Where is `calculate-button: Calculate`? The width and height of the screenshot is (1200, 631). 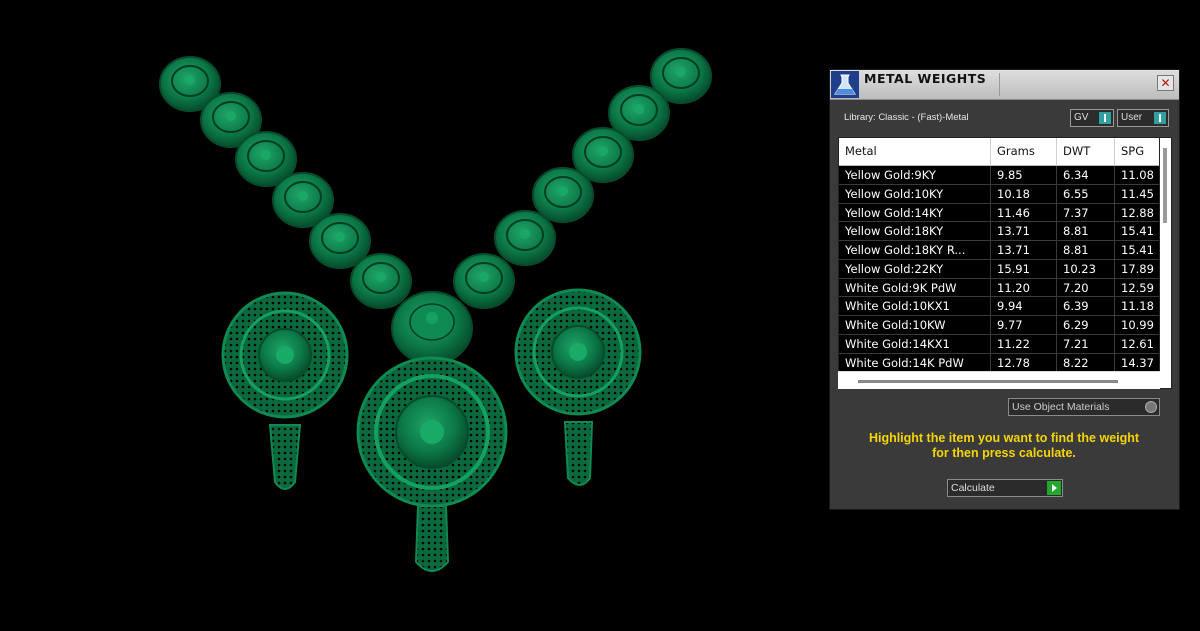 calculate-button: Calculate is located at coordinates (1005, 488).